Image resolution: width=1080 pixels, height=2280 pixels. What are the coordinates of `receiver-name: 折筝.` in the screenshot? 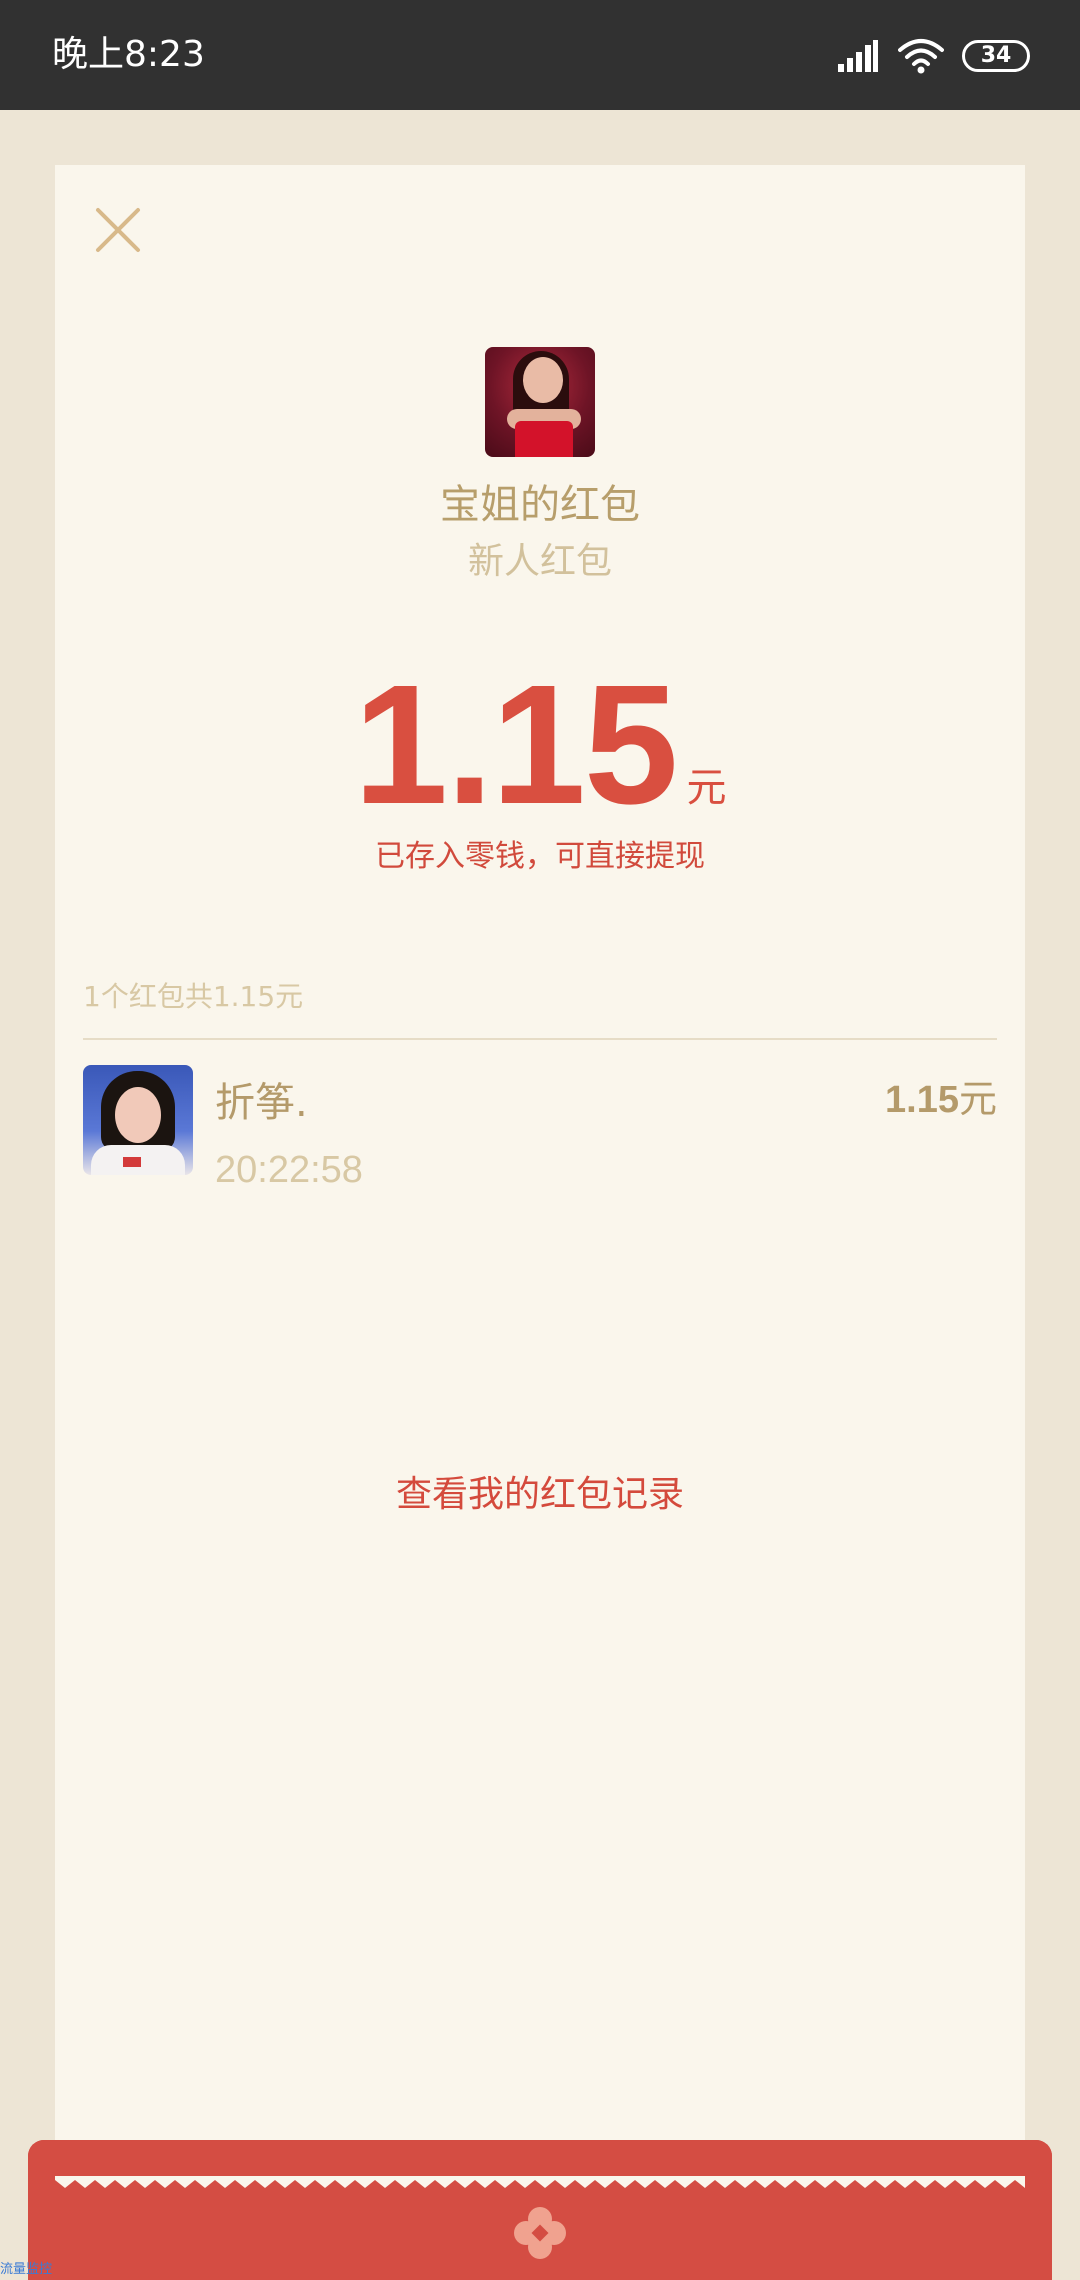 It's located at (261, 1103).